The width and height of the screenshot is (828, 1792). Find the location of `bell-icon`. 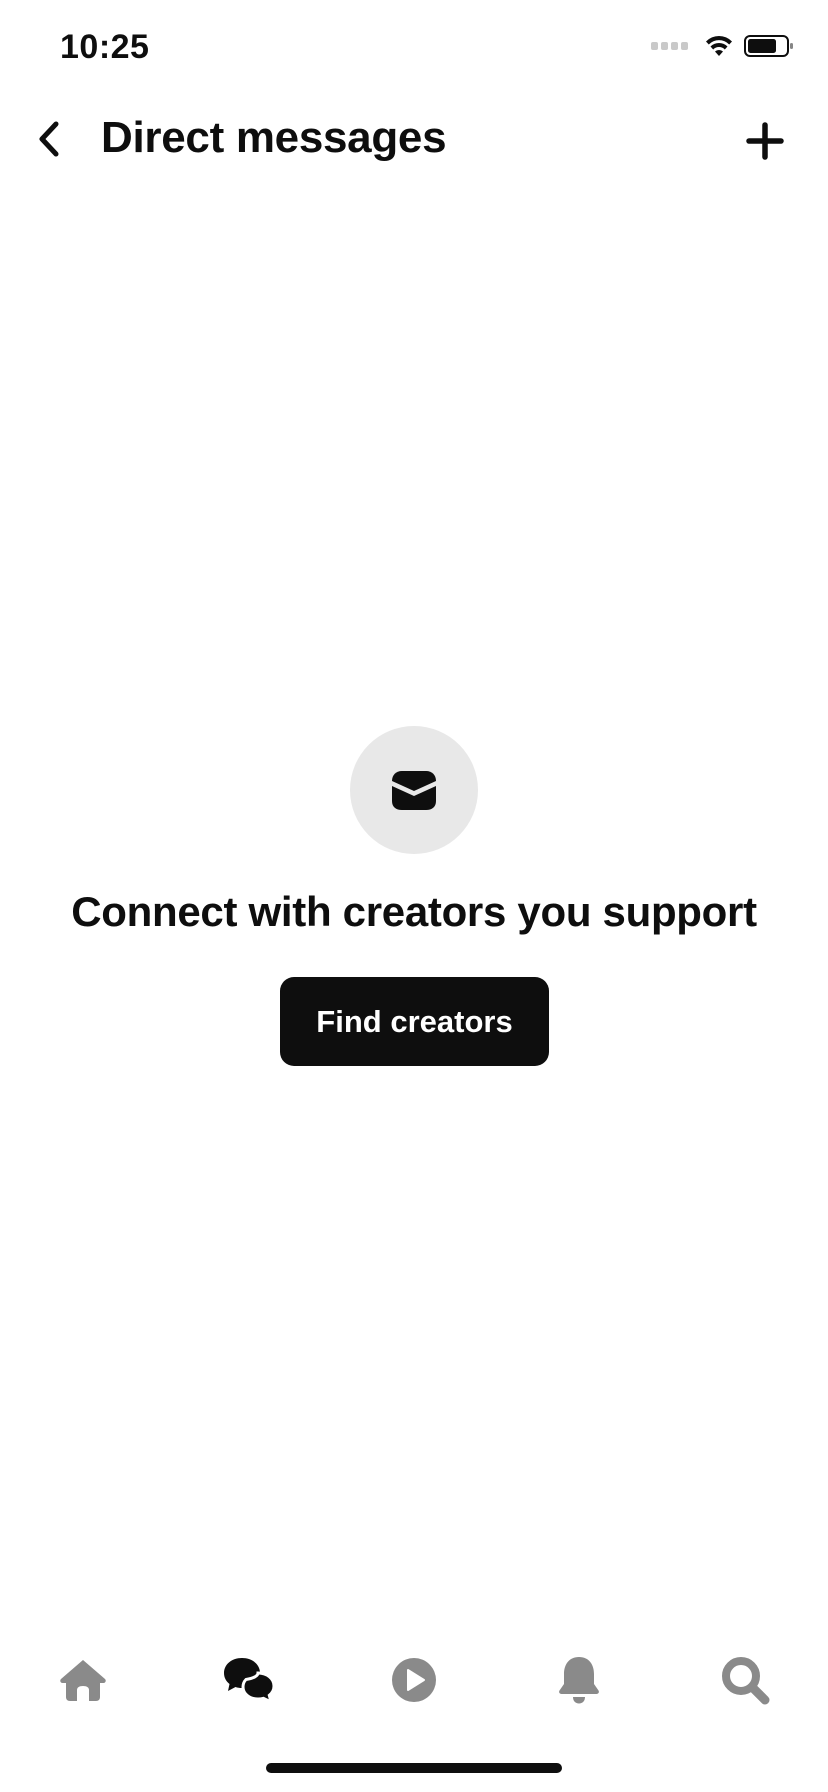

bell-icon is located at coordinates (579, 1680).